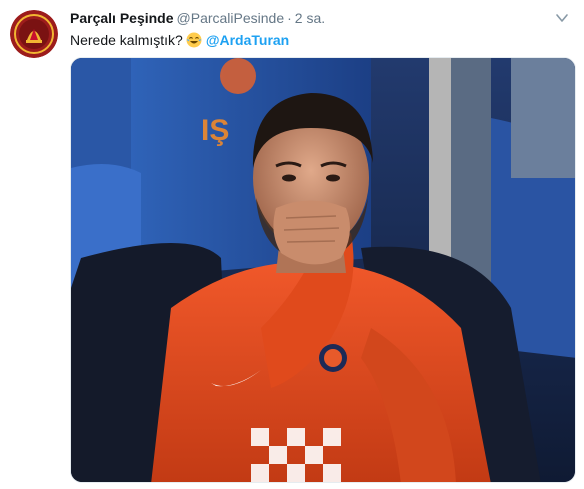 The width and height of the screenshot is (584, 489). I want to click on timestamp: 2 sa., so click(310, 18).